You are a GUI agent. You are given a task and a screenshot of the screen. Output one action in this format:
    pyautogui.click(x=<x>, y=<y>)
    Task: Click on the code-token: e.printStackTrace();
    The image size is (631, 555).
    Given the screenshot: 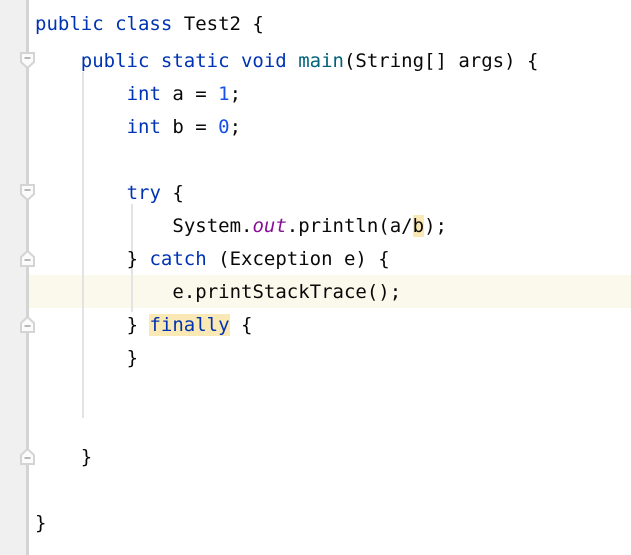 What is the action you would take?
    pyautogui.click(x=287, y=292)
    